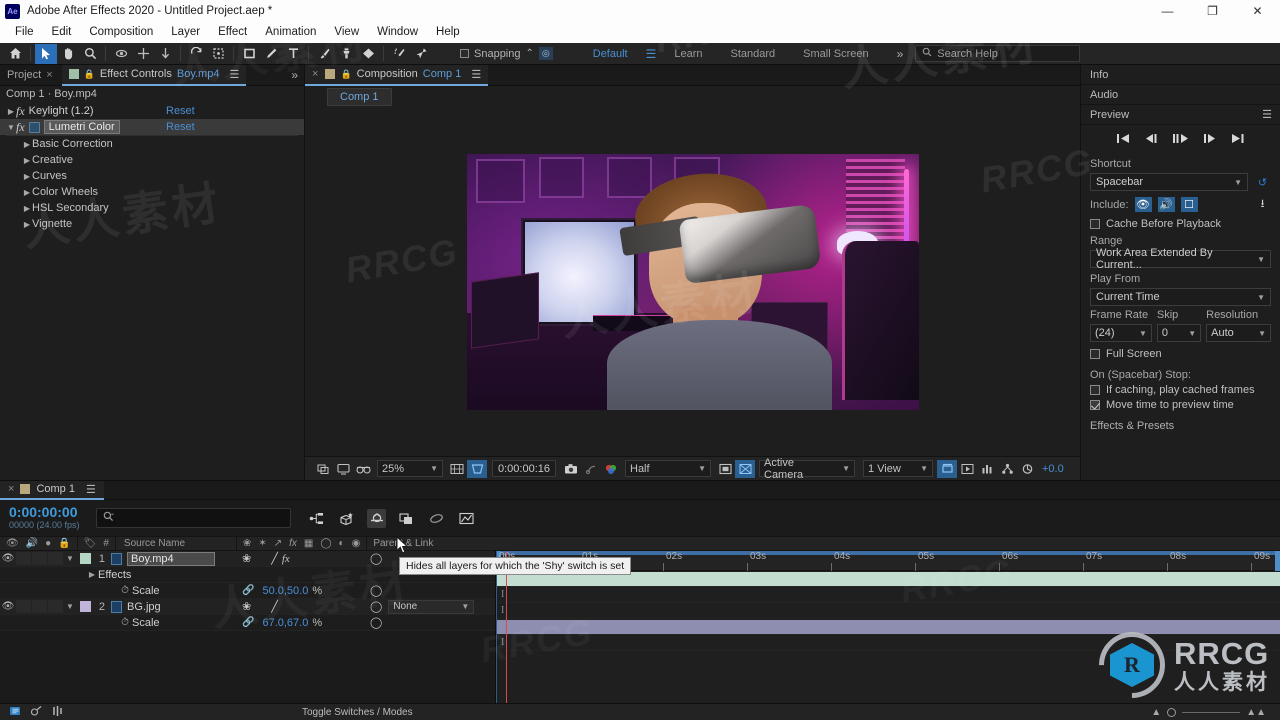 The height and width of the screenshot is (720, 1280). Describe the element at coordinates (1179, 333) in the screenshot. I see `skip-select: 0 ▼` at that location.